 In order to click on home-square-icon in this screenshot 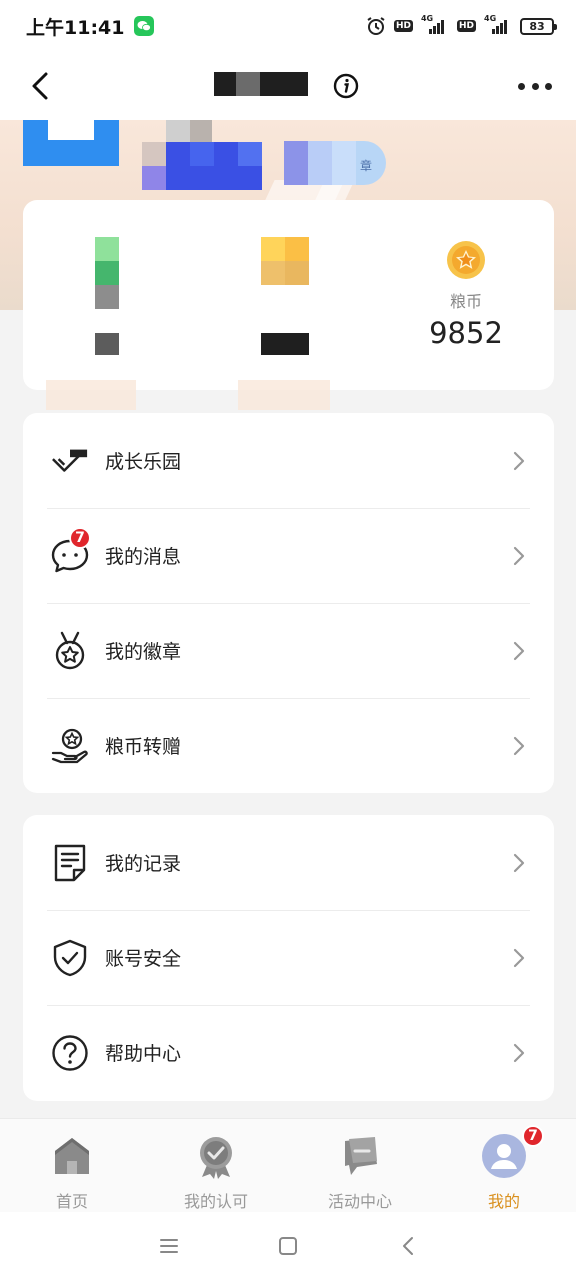, I will do `click(288, 1246)`.